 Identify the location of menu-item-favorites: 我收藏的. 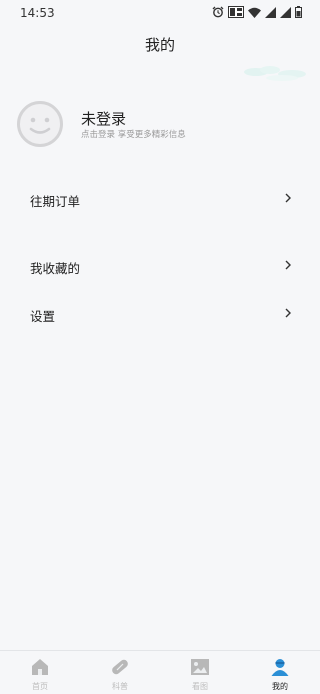
(161, 266).